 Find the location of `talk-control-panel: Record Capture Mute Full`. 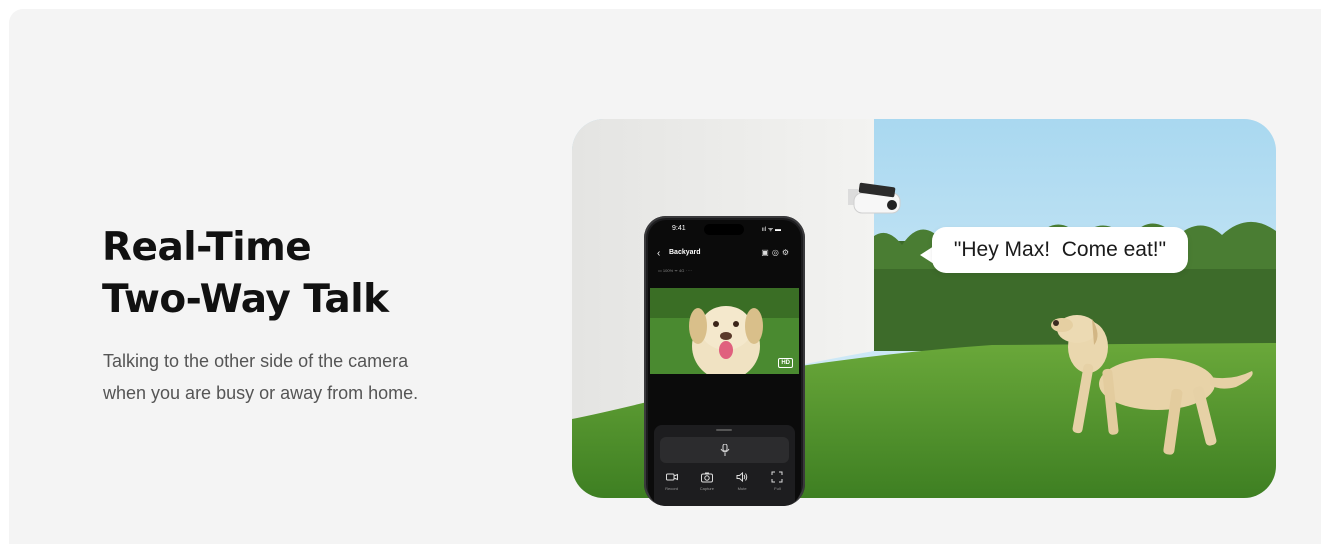

talk-control-panel: Record Capture Mute Full is located at coordinates (724, 465).